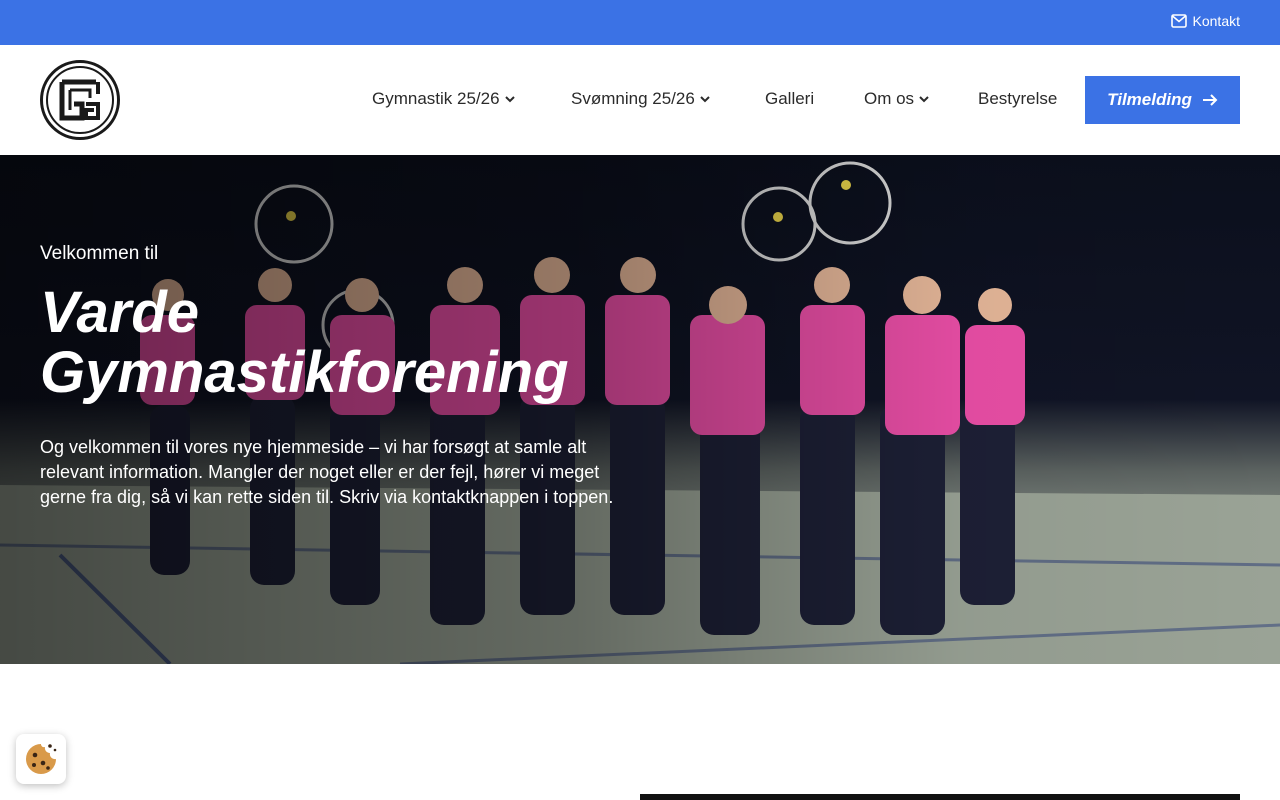 The image size is (1280, 800). What do you see at coordinates (889, 98) in the screenshot?
I see `nav-item-label: Om os` at bounding box center [889, 98].